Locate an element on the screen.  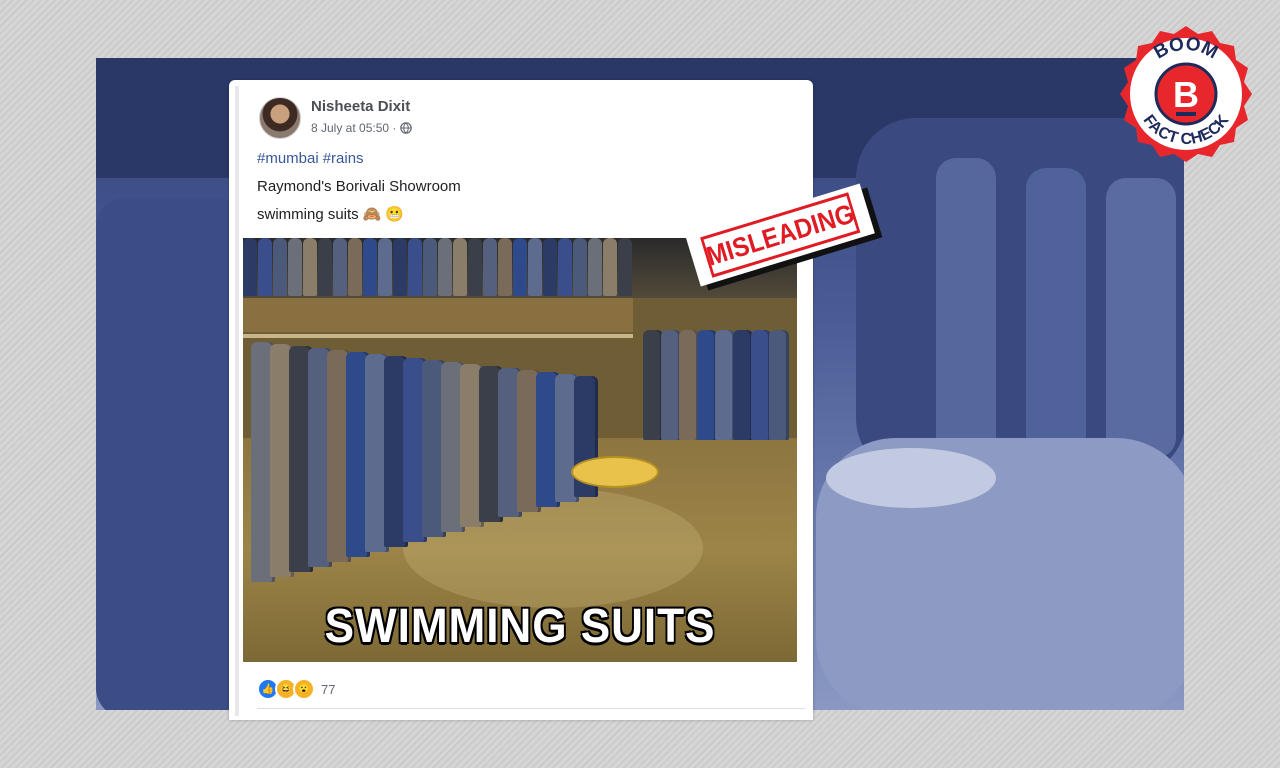
post-timestamp: 8 July at 05:50 · is located at coordinates (353, 128).